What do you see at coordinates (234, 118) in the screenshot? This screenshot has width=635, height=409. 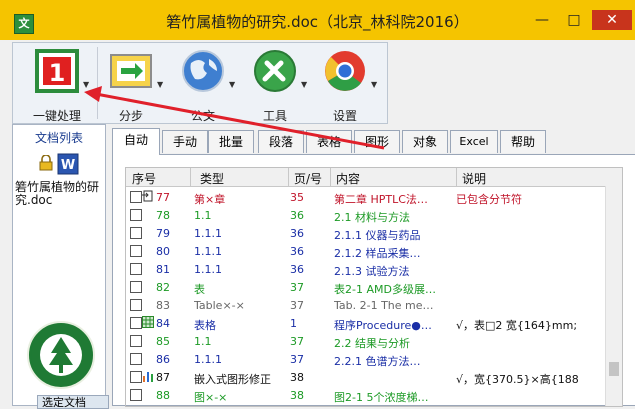 I see `annotation-arrow` at bounding box center [234, 118].